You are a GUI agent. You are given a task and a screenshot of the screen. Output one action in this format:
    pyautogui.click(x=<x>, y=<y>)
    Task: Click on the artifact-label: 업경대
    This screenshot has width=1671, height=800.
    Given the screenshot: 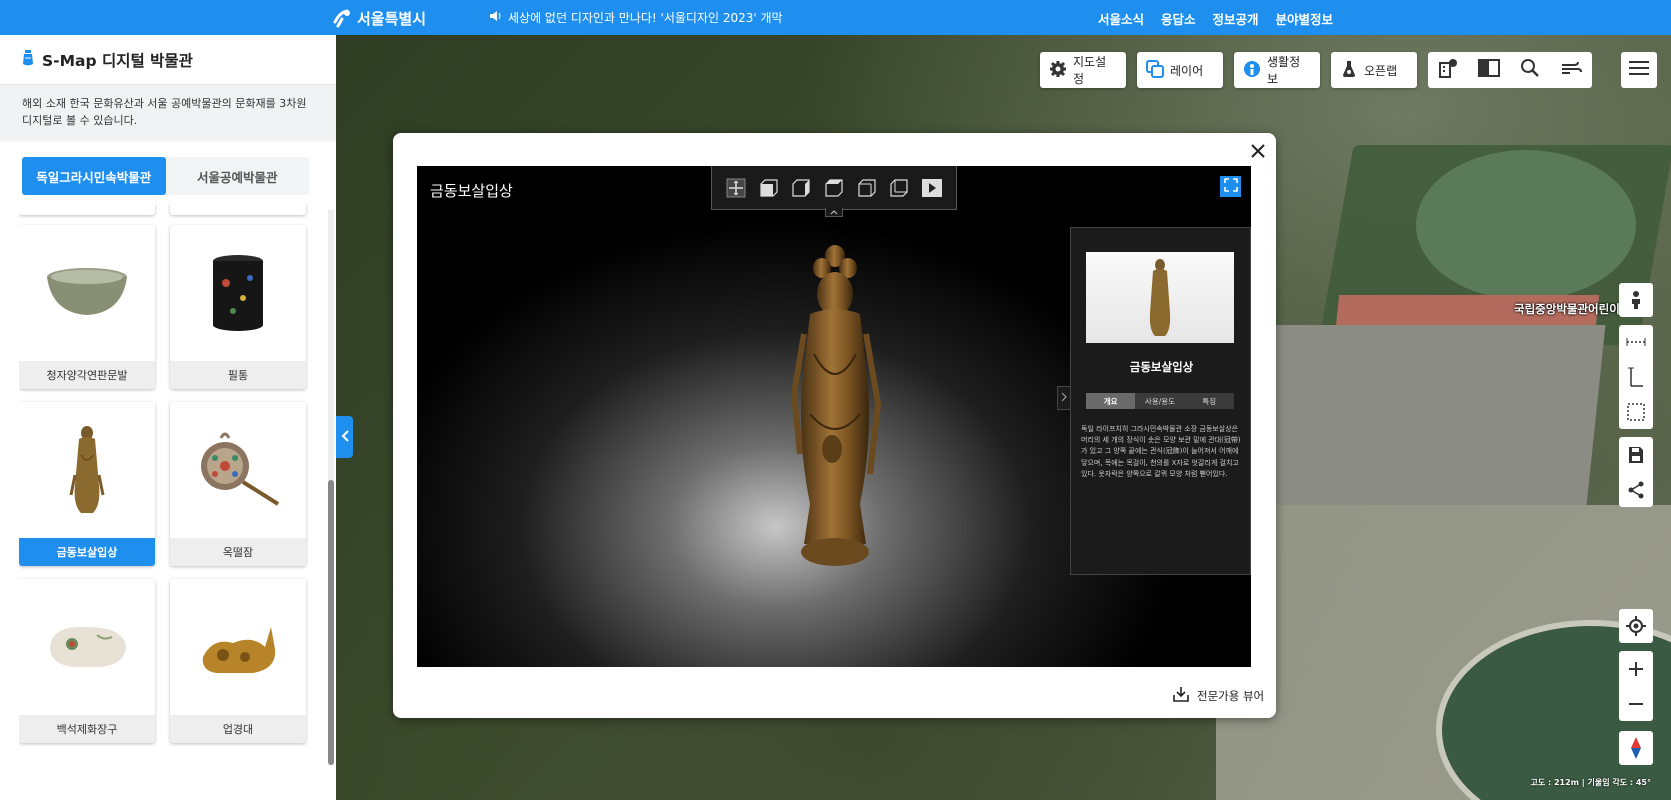 What is the action you would take?
    pyautogui.click(x=238, y=729)
    